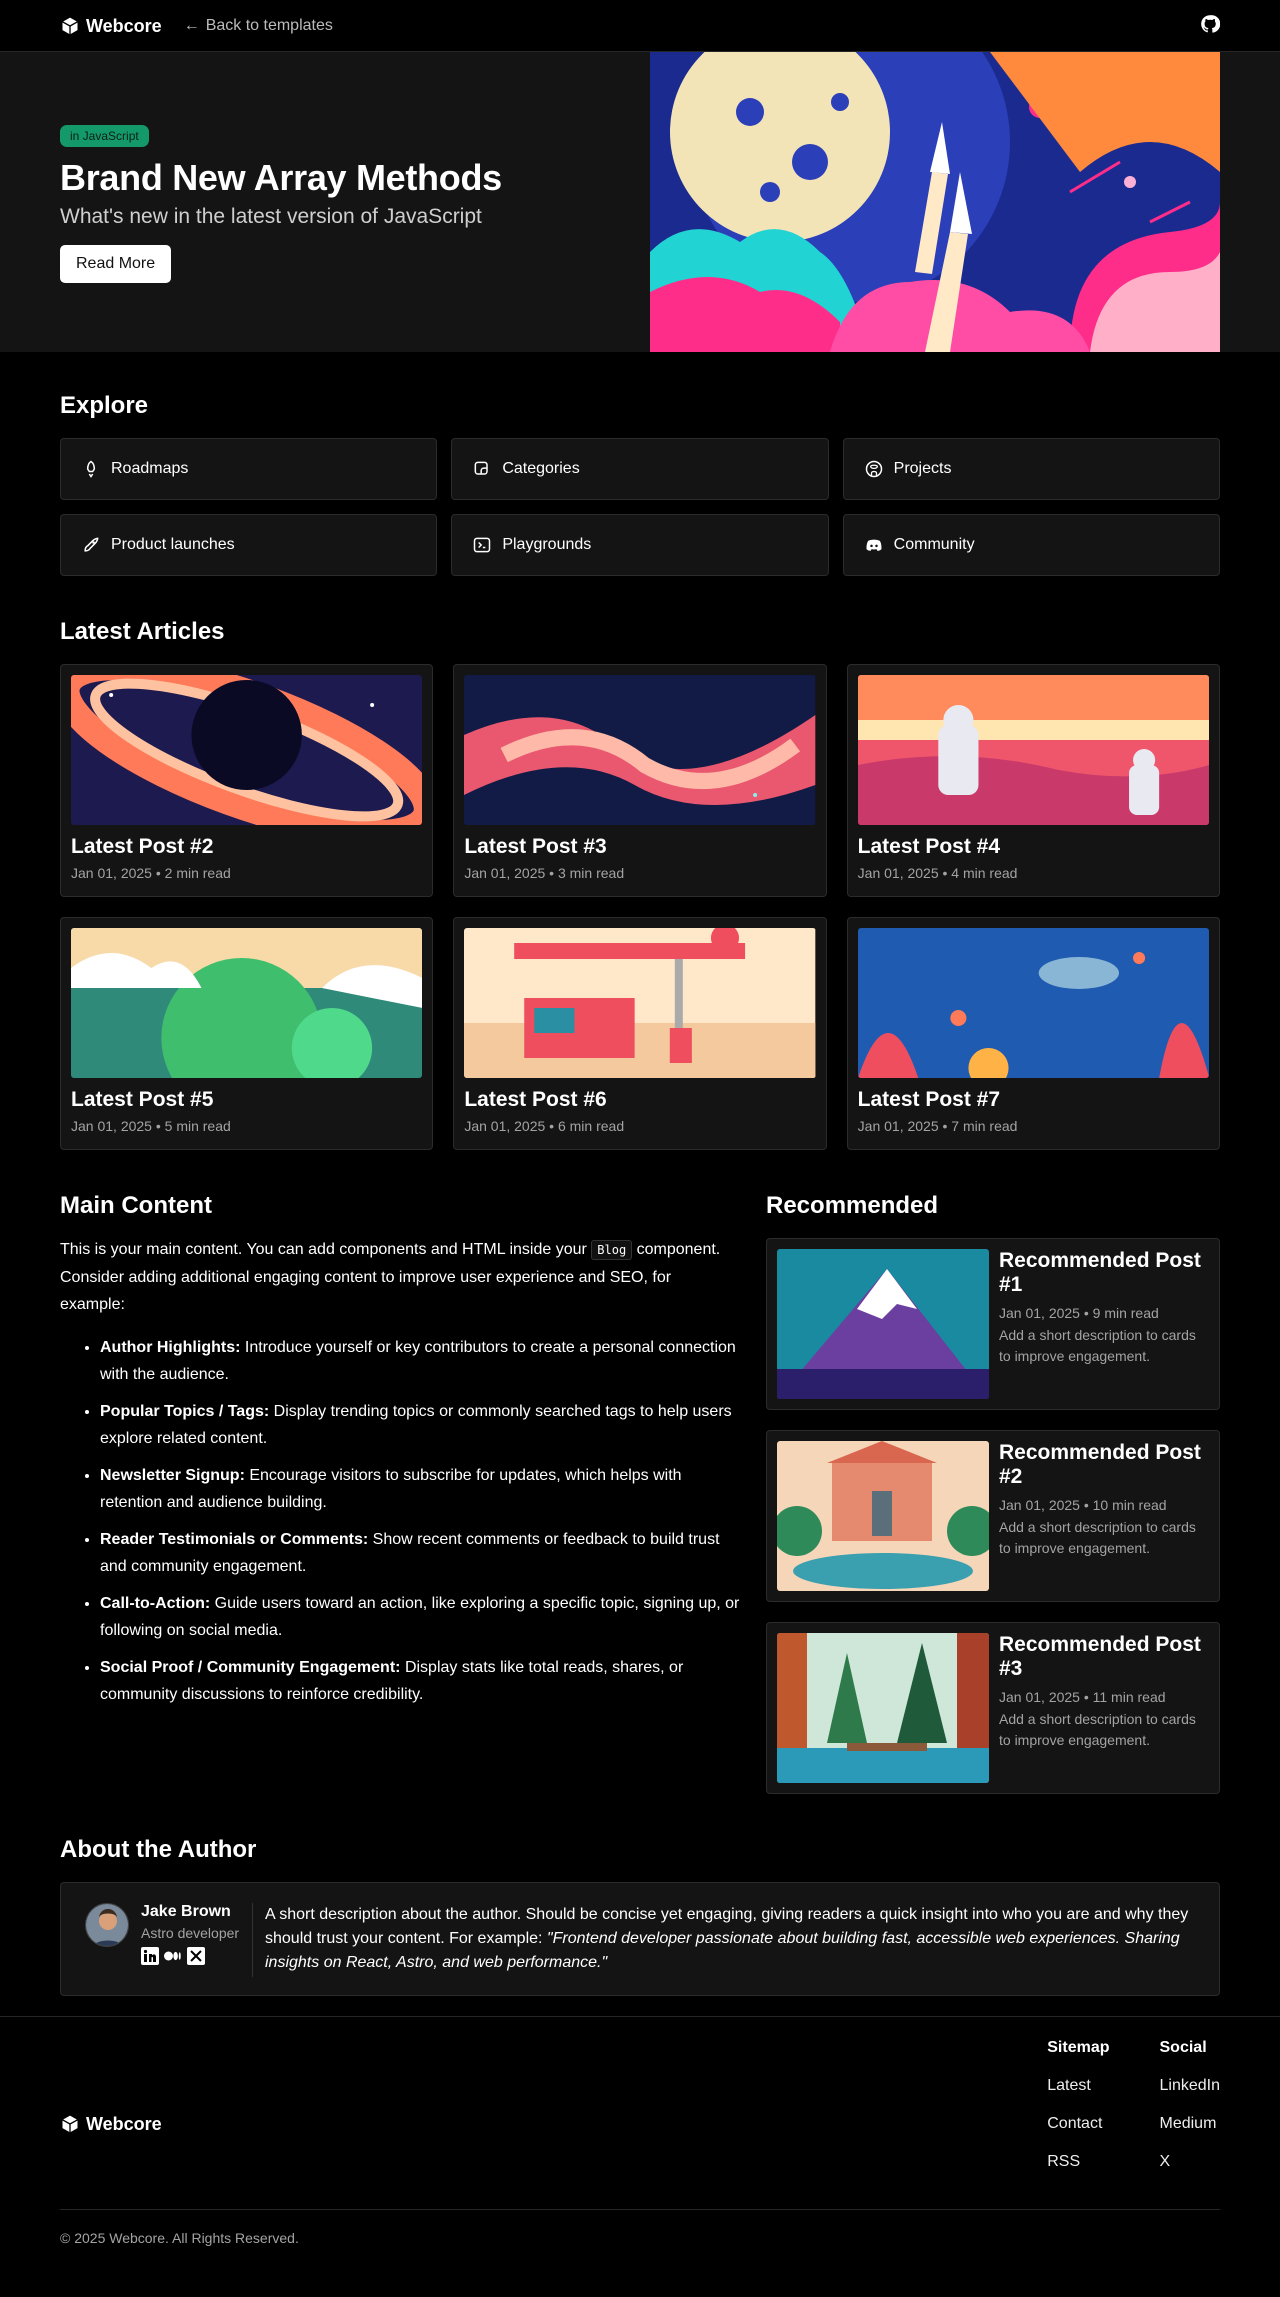  Describe the element at coordinates (190, 1933) in the screenshot. I see `author-role: Astro developer` at that location.